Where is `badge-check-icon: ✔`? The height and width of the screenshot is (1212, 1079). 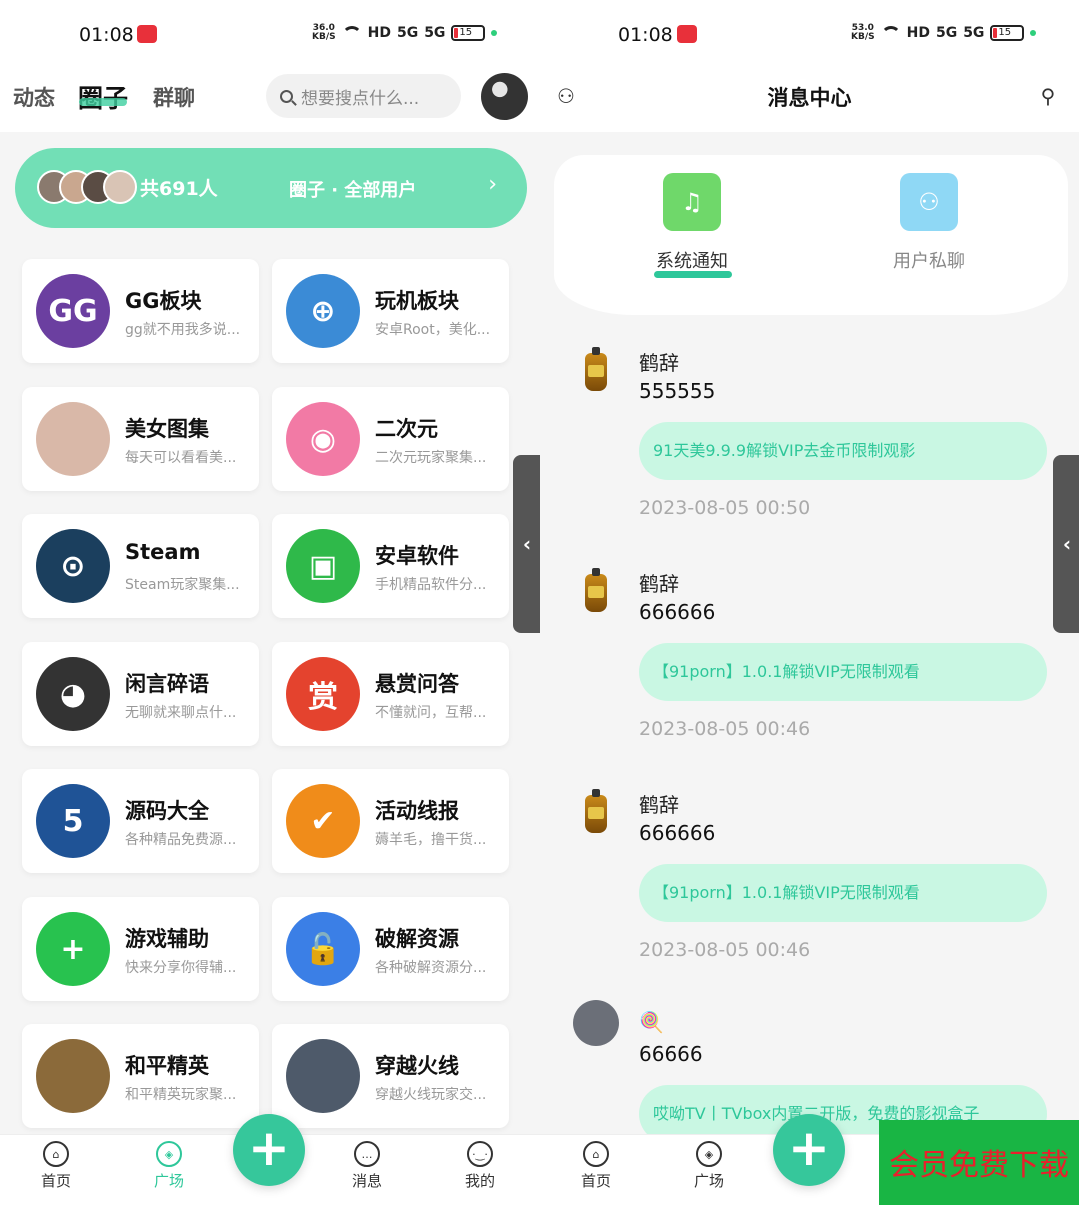 badge-check-icon: ✔ is located at coordinates (323, 821).